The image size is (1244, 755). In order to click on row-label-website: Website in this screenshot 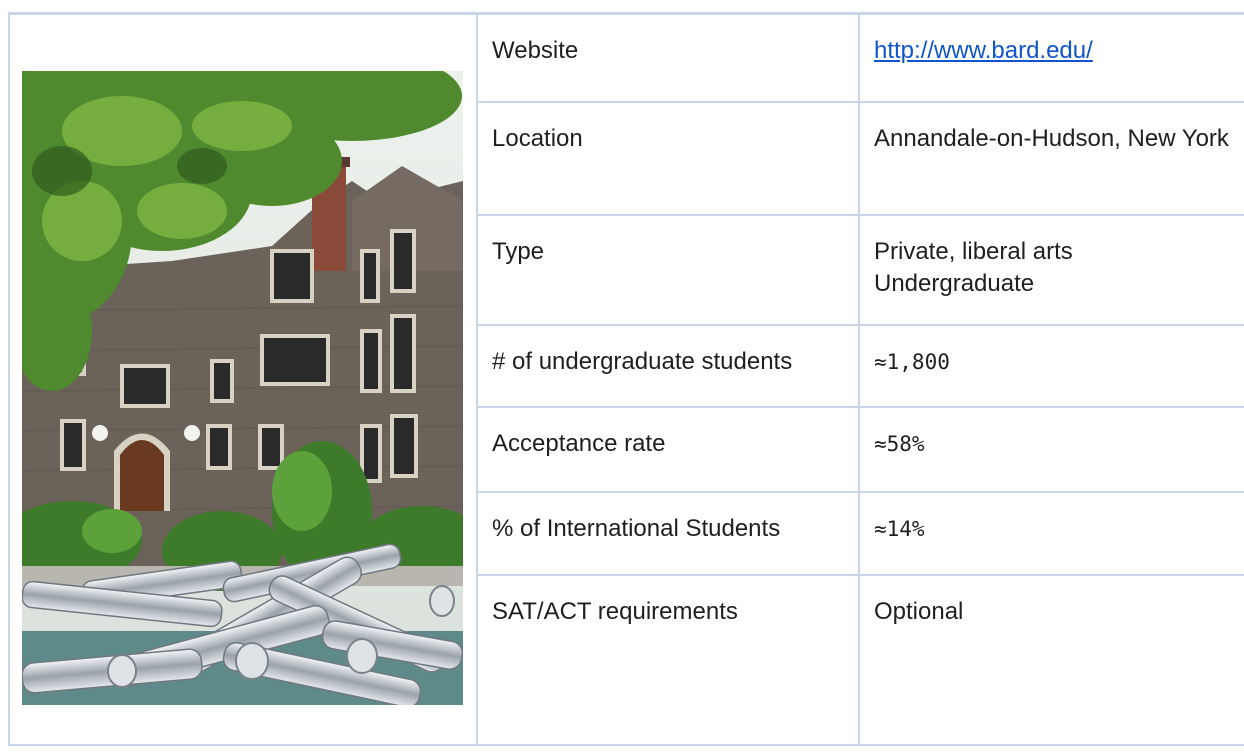, I will do `click(535, 50)`.